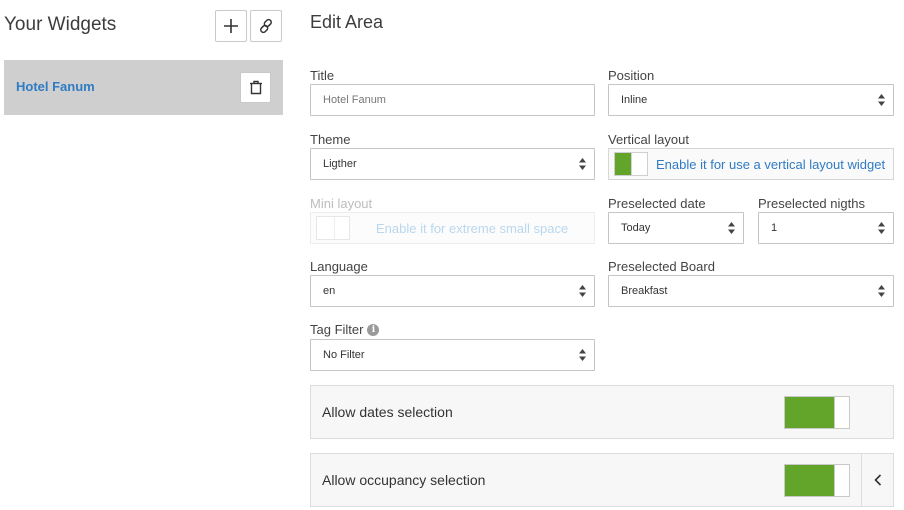  I want to click on allow-occupancy-section: Allow occupancy selection, so click(602, 480).